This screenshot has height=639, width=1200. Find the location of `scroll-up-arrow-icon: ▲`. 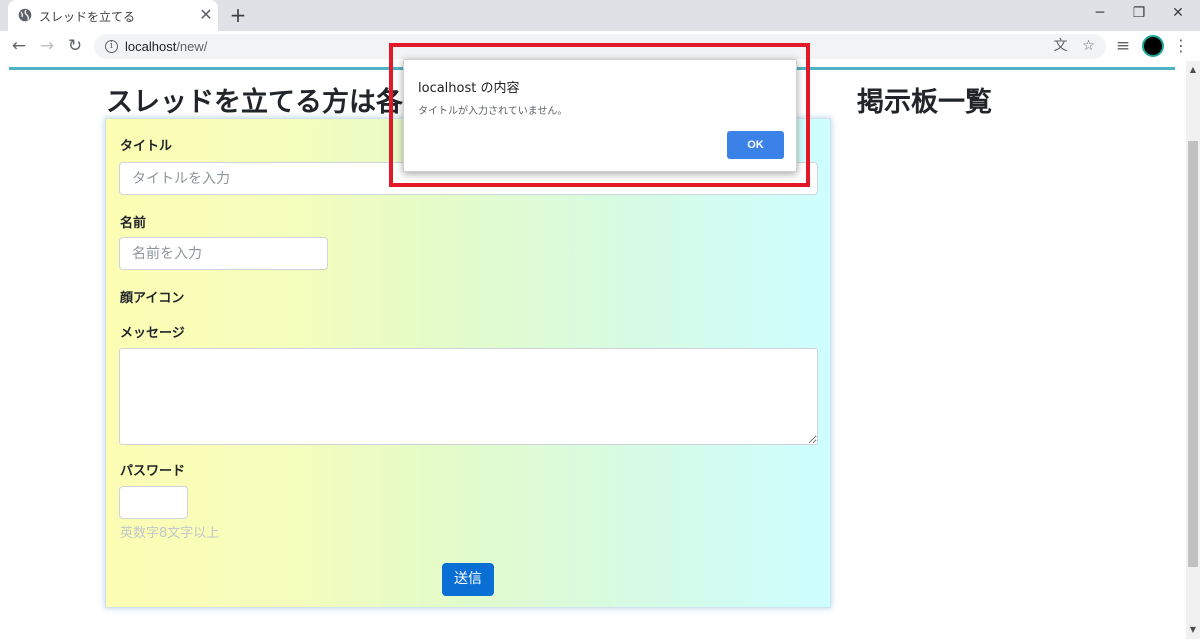

scroll-up-arrow-icon: ▲ is located at coordinates (1193, 70).